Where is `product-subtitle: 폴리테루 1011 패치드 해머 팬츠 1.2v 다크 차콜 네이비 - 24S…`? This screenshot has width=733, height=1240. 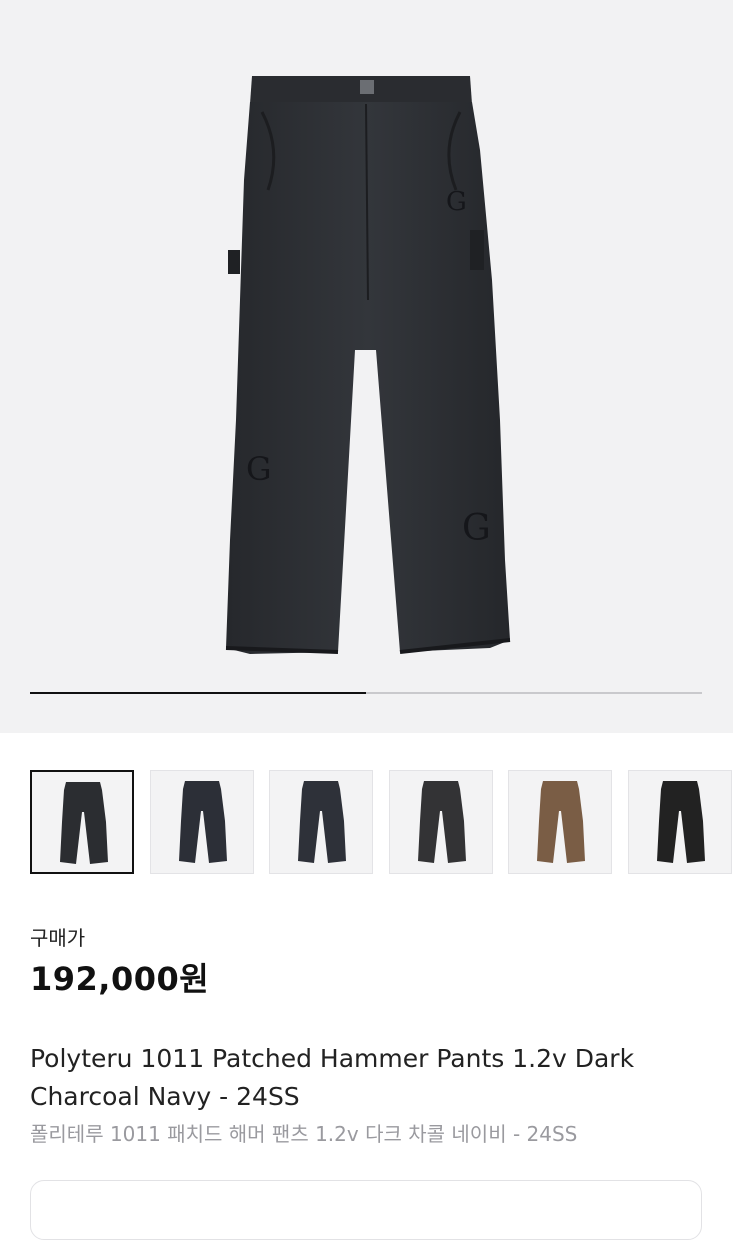 product-subtitle: 폴리테루 1011 패치드 해머 팬츠 1.2v 다크 차콜 네이비 - 24S… is located at coordinates (304, 1134).